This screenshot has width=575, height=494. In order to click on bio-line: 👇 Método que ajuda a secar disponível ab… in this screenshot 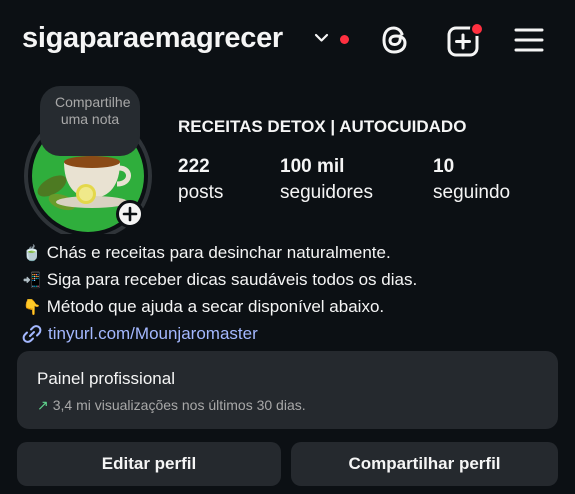, I will do `click(292, 307)`.